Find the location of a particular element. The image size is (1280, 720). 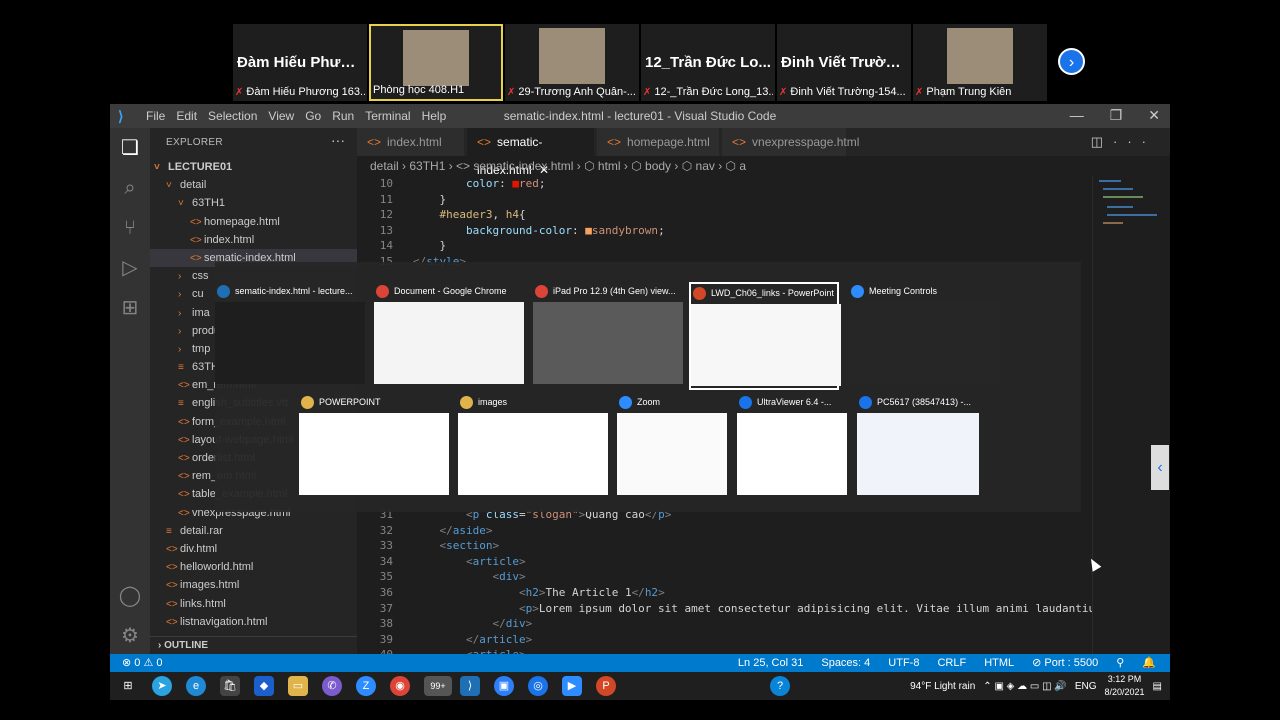

tab-more-icon: ··· is located at coordinates (1134, 141).